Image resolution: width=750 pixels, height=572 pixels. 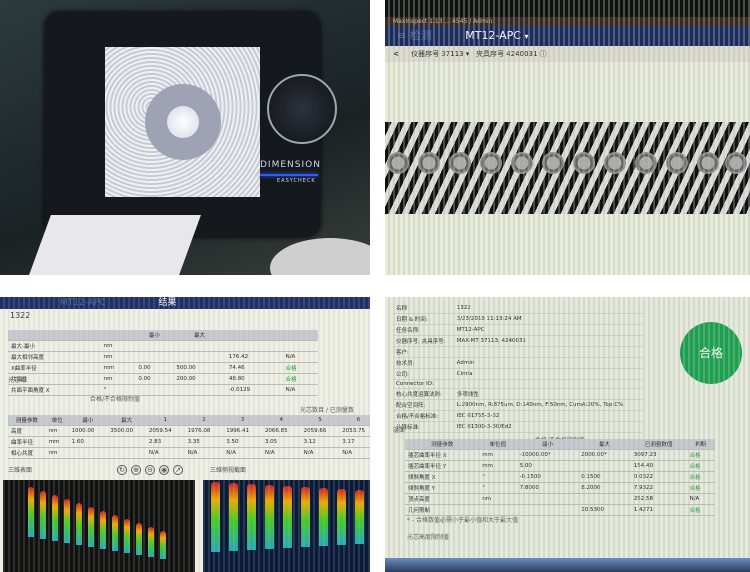 I want to click on column-header: 4, so click(x=281, y=420).